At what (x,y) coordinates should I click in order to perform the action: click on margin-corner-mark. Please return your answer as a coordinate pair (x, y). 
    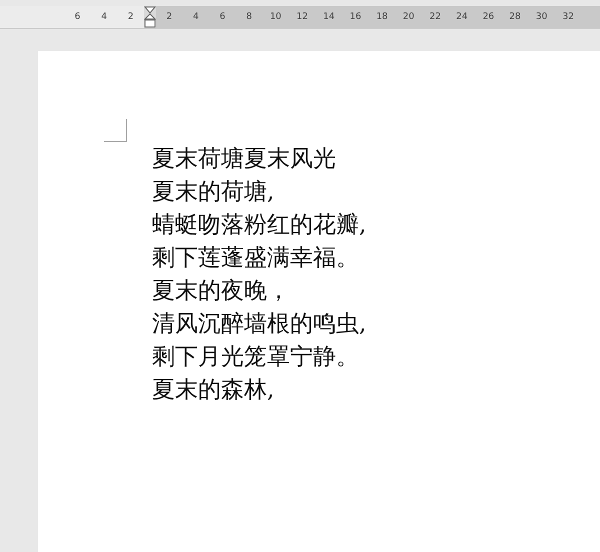
    Looking at the image, I should click on (115, 130).